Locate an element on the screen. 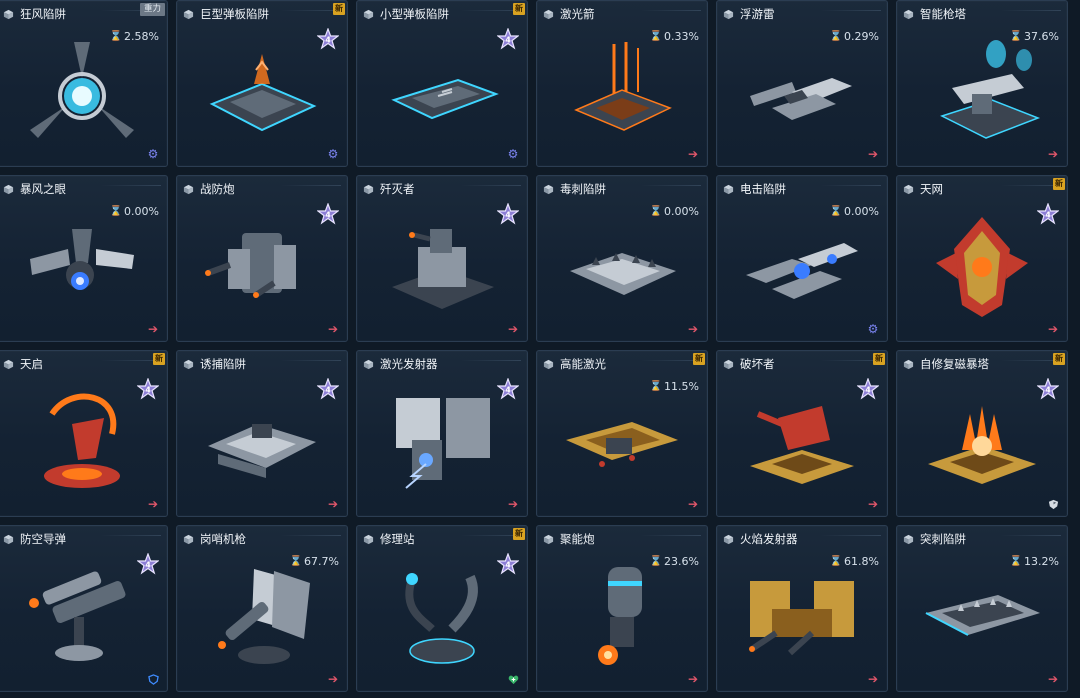  card-header: 天网 is located at coordinates (982, 189).